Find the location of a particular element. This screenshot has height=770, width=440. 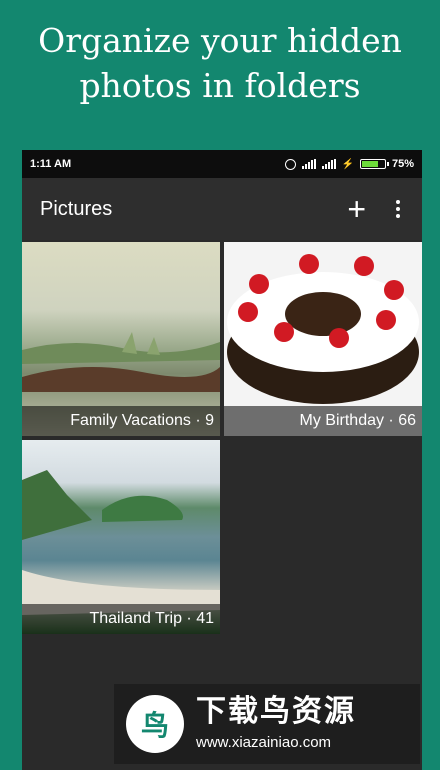

status-bar: 1:11 AM ⚡ 75% is located at coordinates (222, 164).